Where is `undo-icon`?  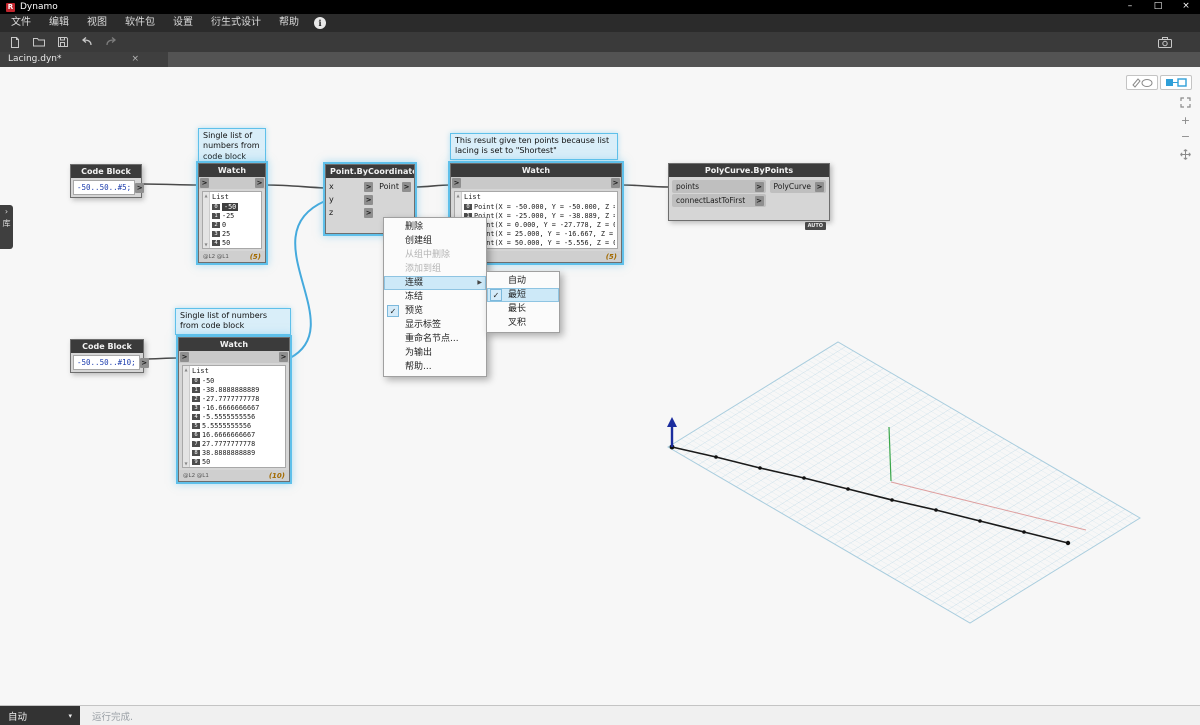
undo-icon is located at coordinates (87, 42).